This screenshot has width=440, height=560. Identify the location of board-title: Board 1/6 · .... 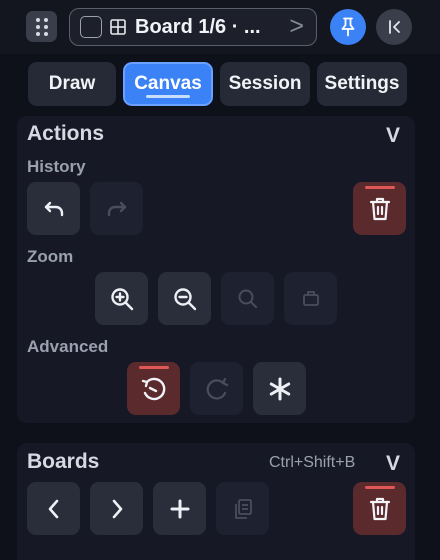
(198, 27).